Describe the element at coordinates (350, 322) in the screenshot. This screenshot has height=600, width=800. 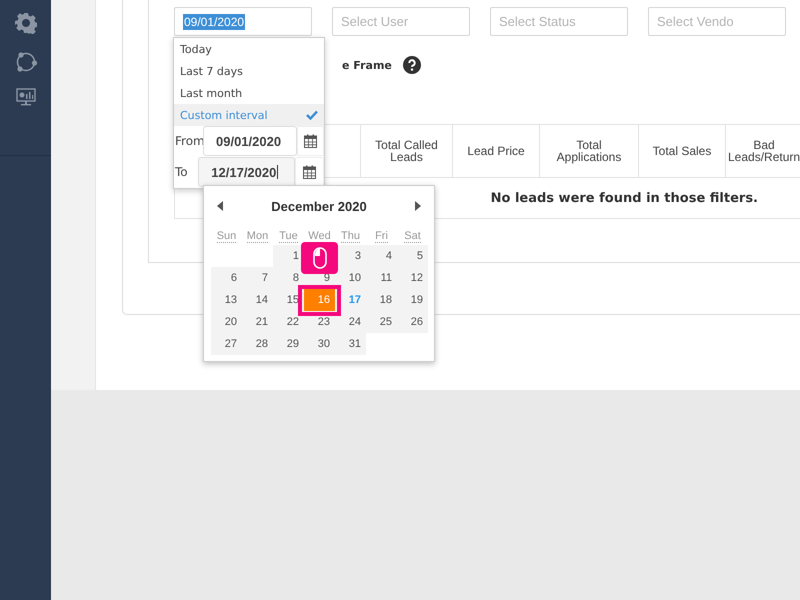
I see `day-cell: 24` at that location.